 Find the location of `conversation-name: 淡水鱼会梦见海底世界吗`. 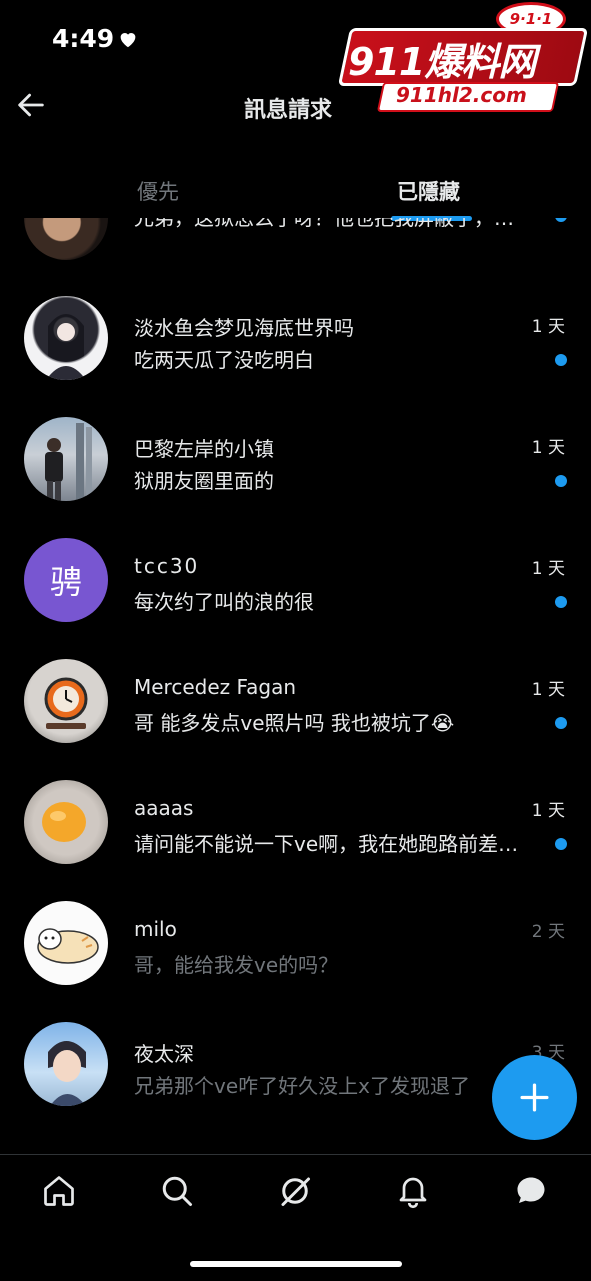

conversation-name: 淡水鱼会梦见海底世界吗 is located at coordinates (244, 328).